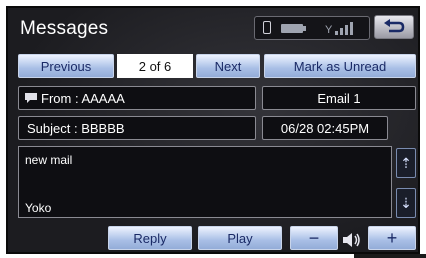  Describe the element at coordinates (339, 29) in the screenshot. I see `signal-icon: Y` at that location.